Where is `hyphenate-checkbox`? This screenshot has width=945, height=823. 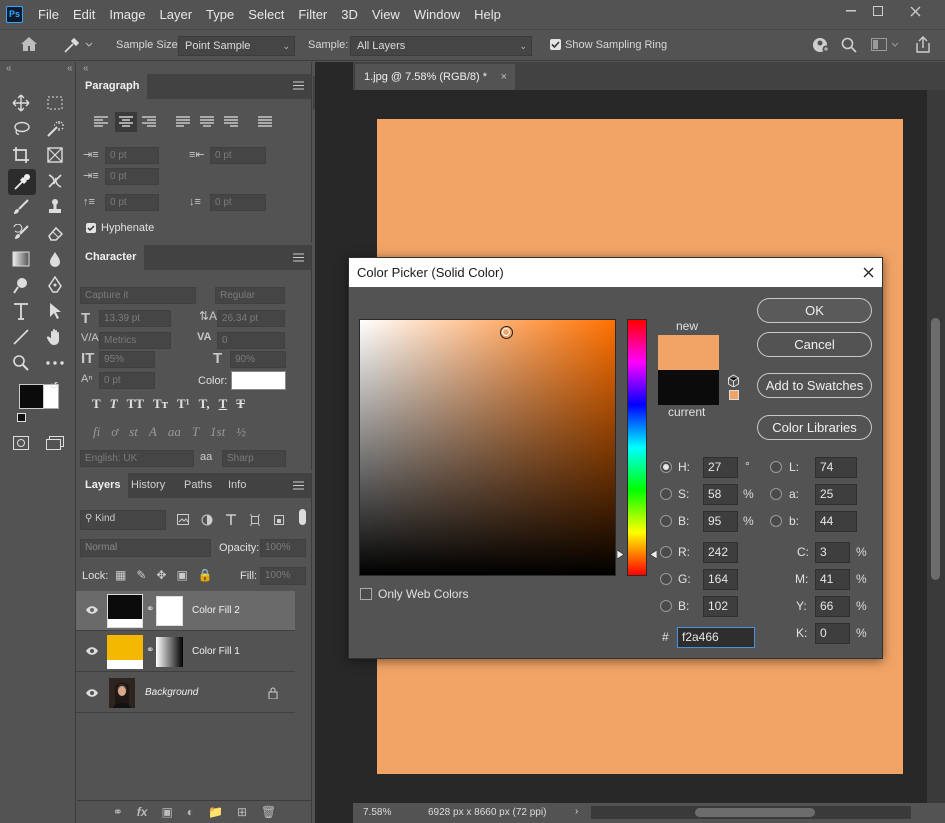
hyphenate-checkbox is located at coordinates (91, 228).